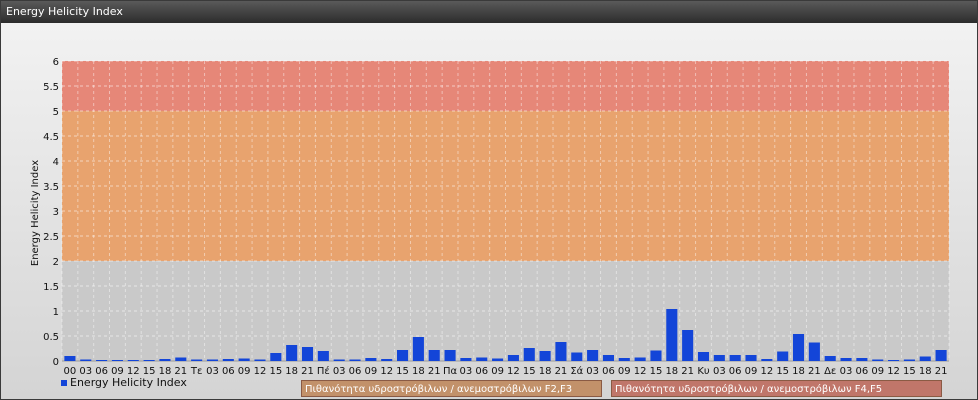 This screenshot has width=978, height=400. What do you see at coordinates (703, 371) in the screenshot?
I see `x-tick-label: Κυ` at bounding box center [703, 371].